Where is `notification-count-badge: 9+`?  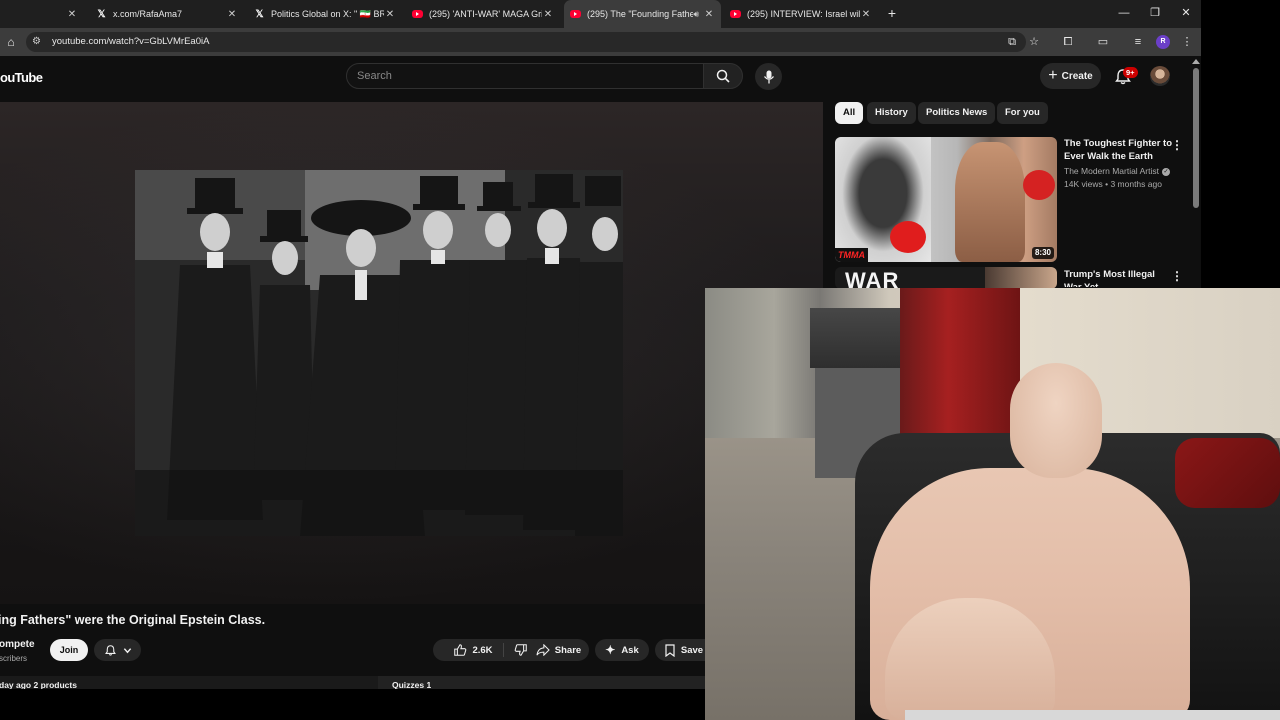 notification-count-badge: 9+ is located at coordinates (1130, 72).